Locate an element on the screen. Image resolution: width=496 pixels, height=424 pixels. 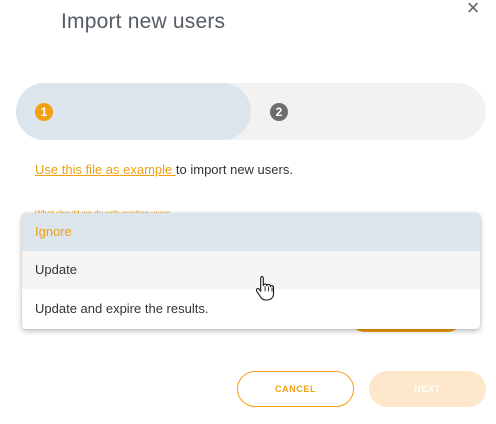
option-ignore: Ignore is located at coordinates (251, 232).